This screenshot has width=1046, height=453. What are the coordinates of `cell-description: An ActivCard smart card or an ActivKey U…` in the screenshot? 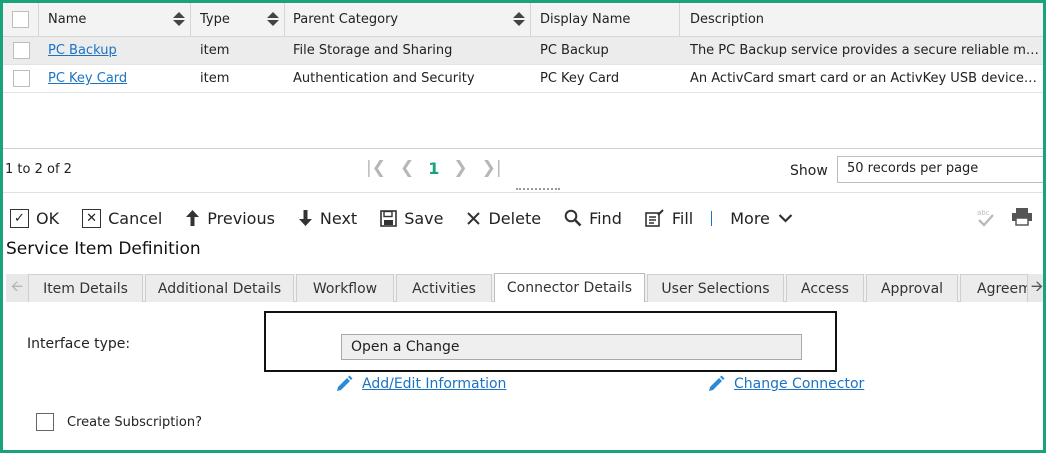 It's located at (862, 78).